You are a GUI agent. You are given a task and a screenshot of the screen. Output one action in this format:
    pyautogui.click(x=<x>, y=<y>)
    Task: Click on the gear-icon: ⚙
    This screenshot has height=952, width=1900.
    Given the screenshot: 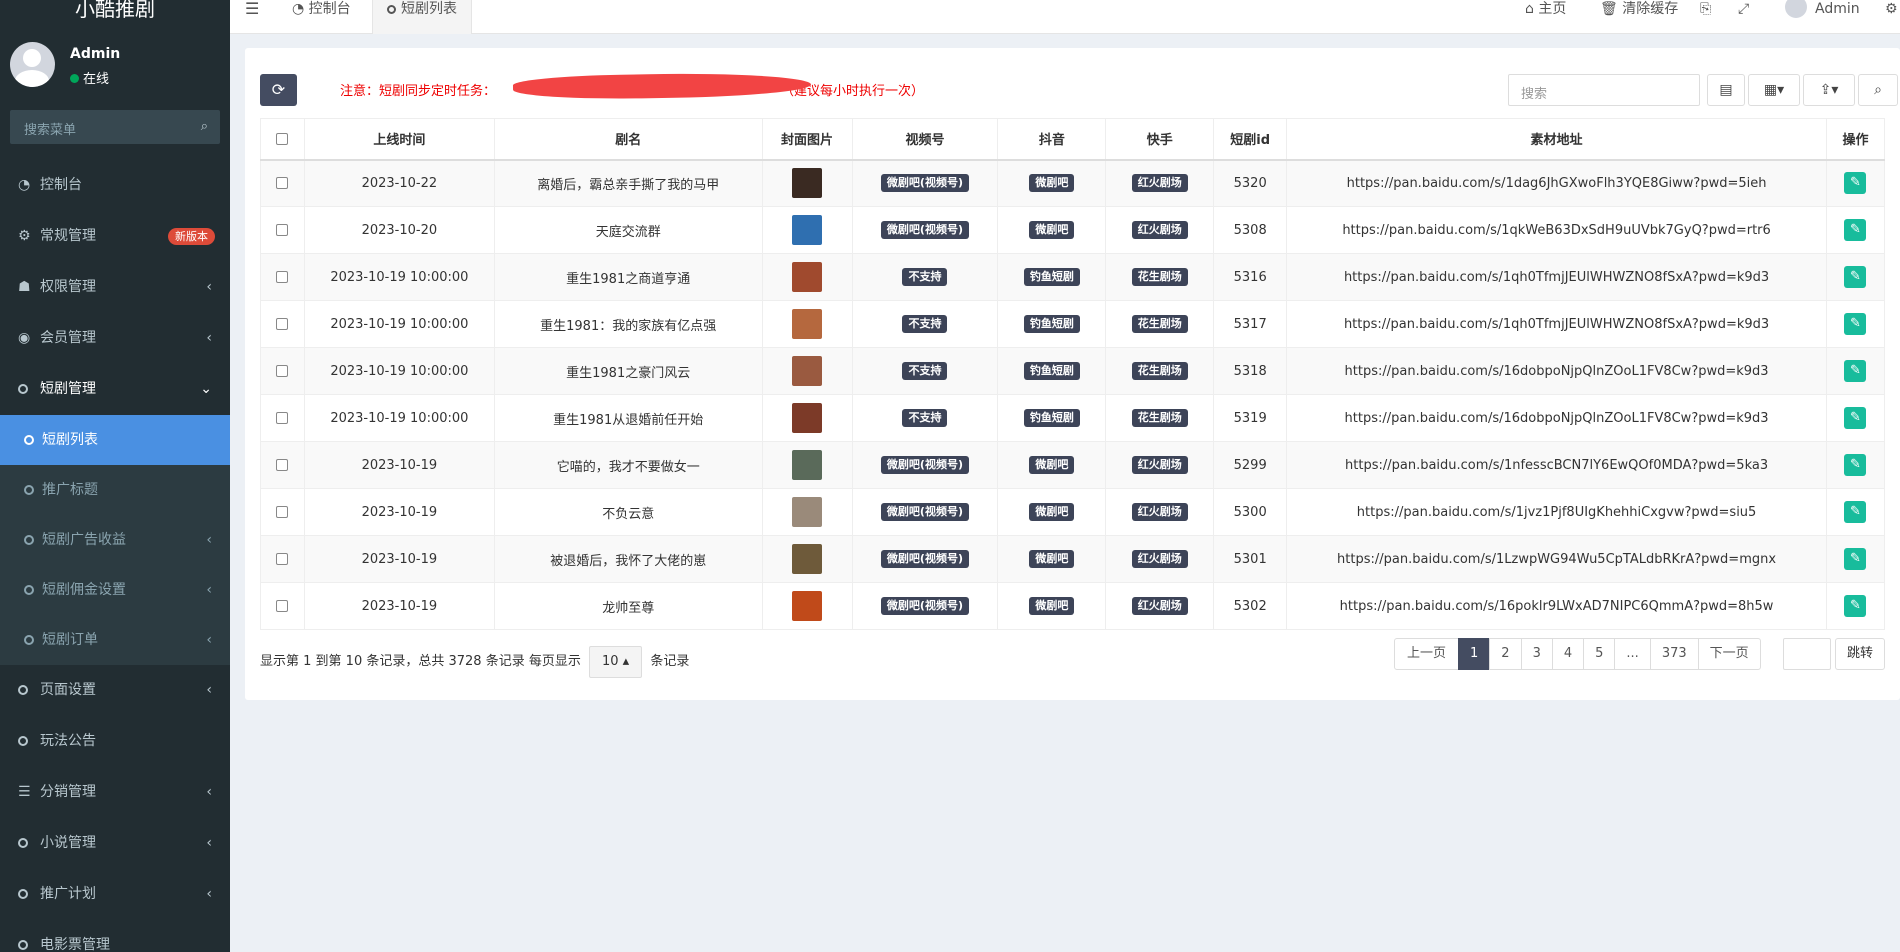 What is the action you would take?
    pyautogui.click(x=1891, y=17)
    